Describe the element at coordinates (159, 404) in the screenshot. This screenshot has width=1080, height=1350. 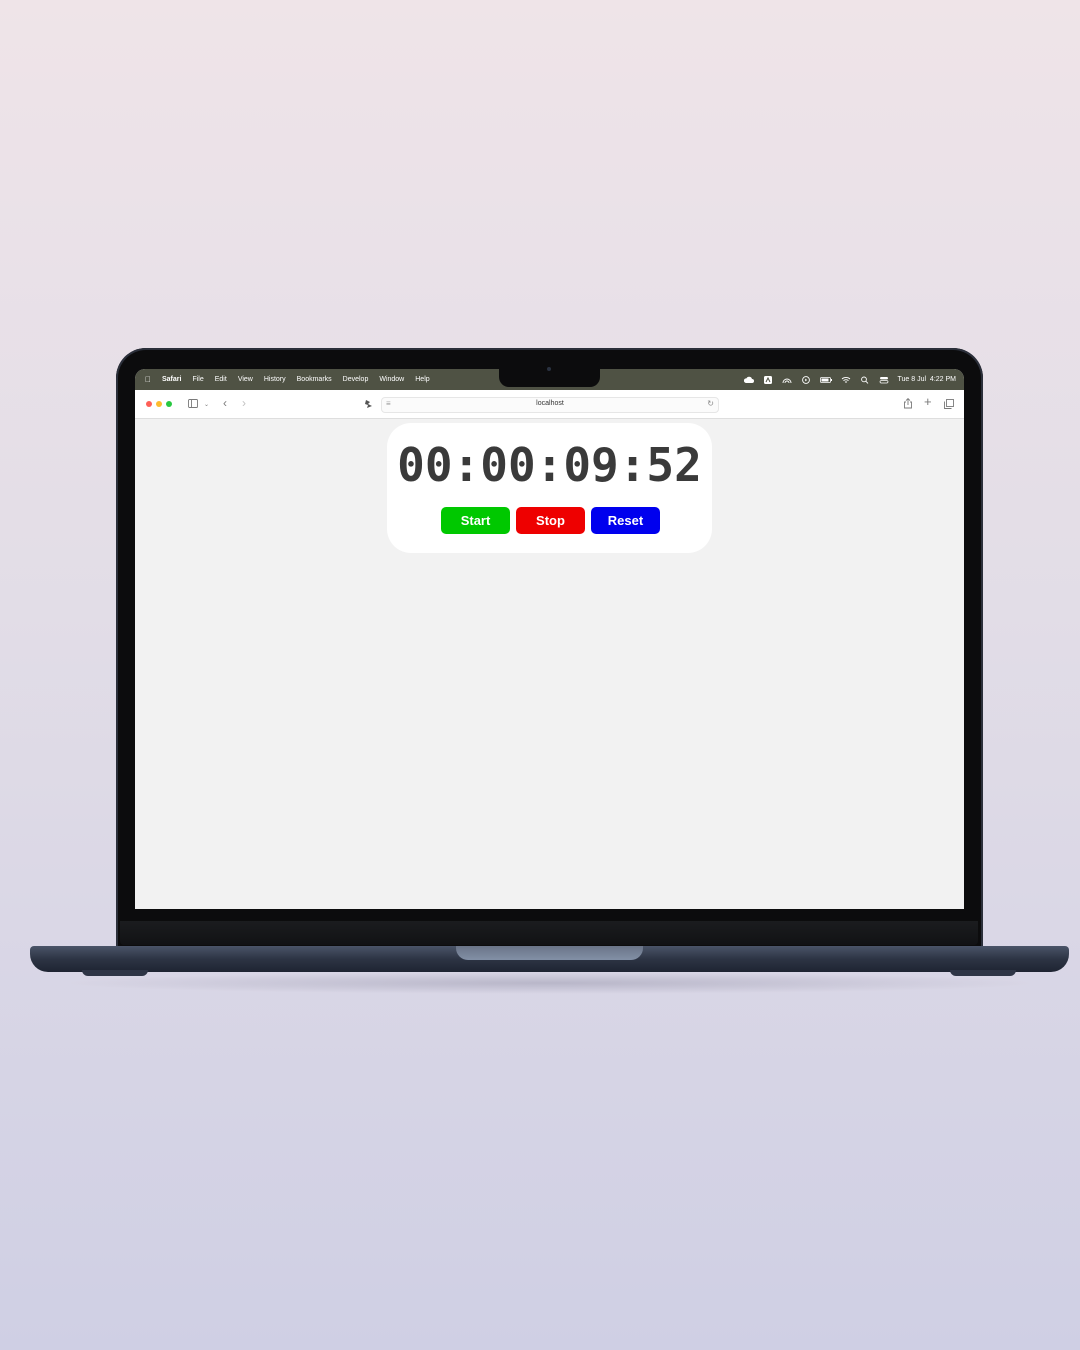
I see `minimize-window-button` at that location.